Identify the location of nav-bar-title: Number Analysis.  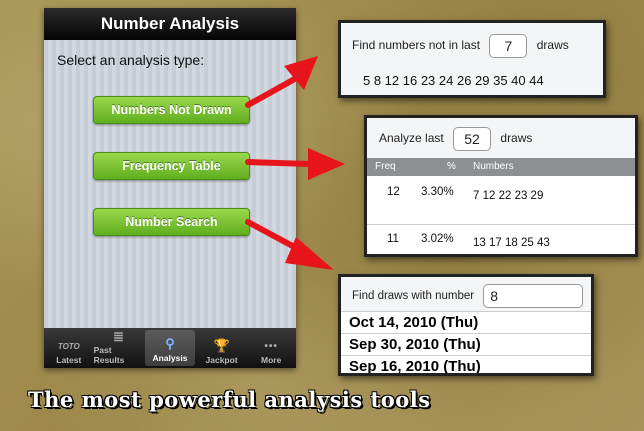
(170, 24).